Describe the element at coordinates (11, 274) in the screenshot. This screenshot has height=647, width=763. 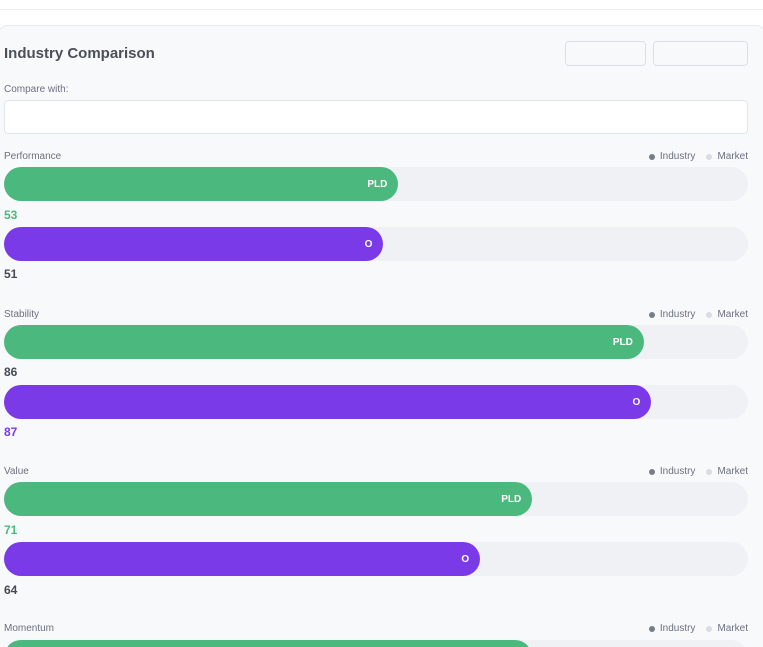
I see `score-value: 51` at that location.